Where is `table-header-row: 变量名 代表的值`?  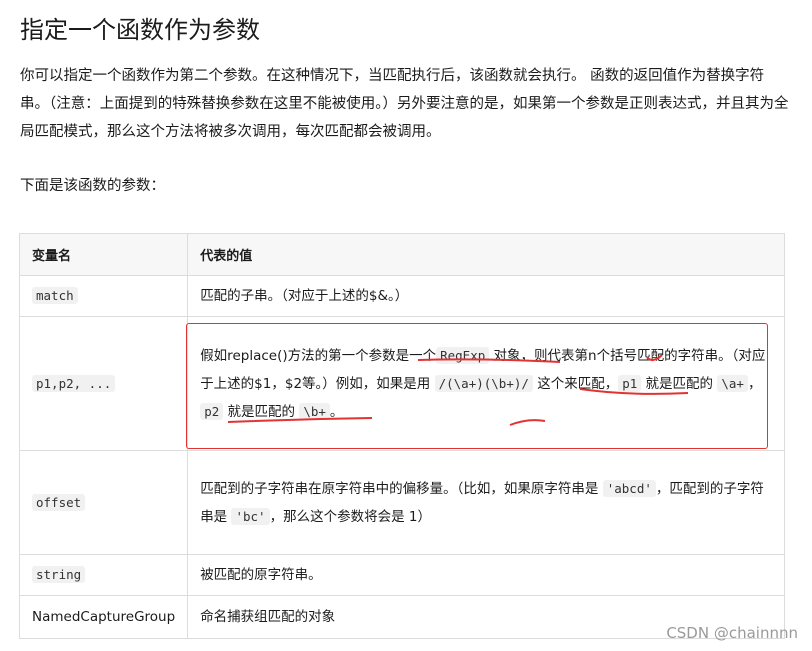
table-header-row: 变量名 代表的值 is located at coordinates (401, 254).